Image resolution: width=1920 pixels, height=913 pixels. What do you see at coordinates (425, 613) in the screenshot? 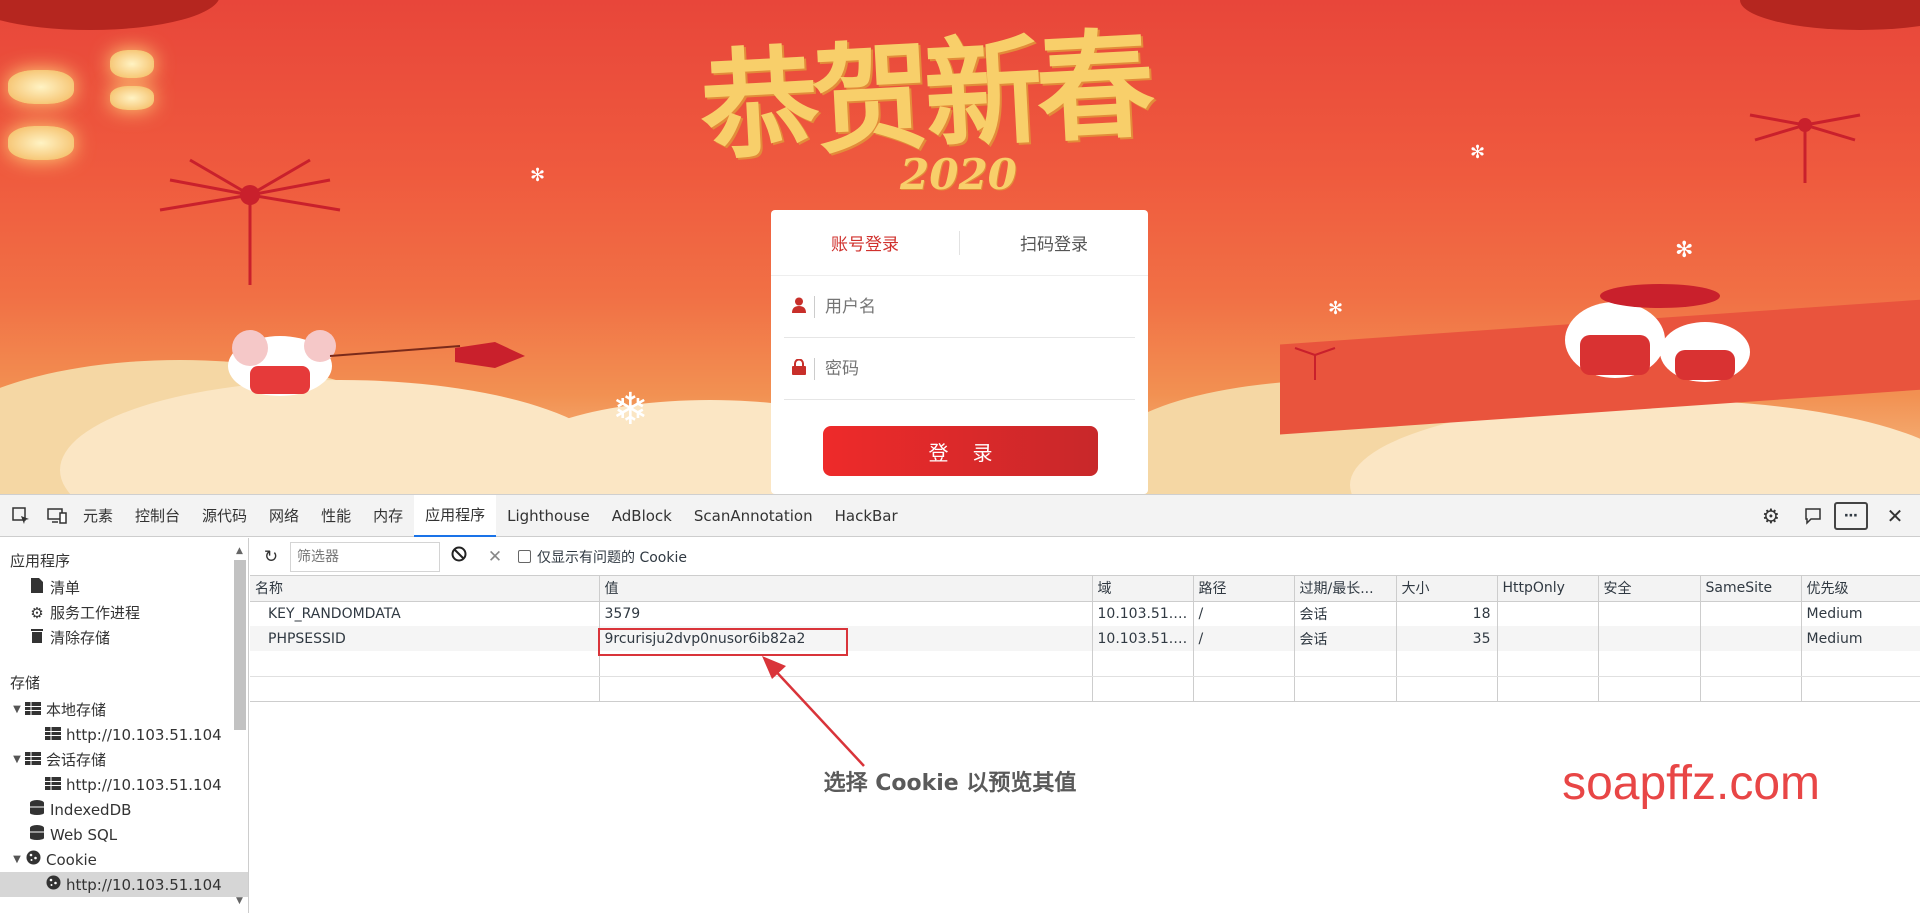
I see `cell-name: KEY_RANDOMDATA` at bounding box center [425, 613].